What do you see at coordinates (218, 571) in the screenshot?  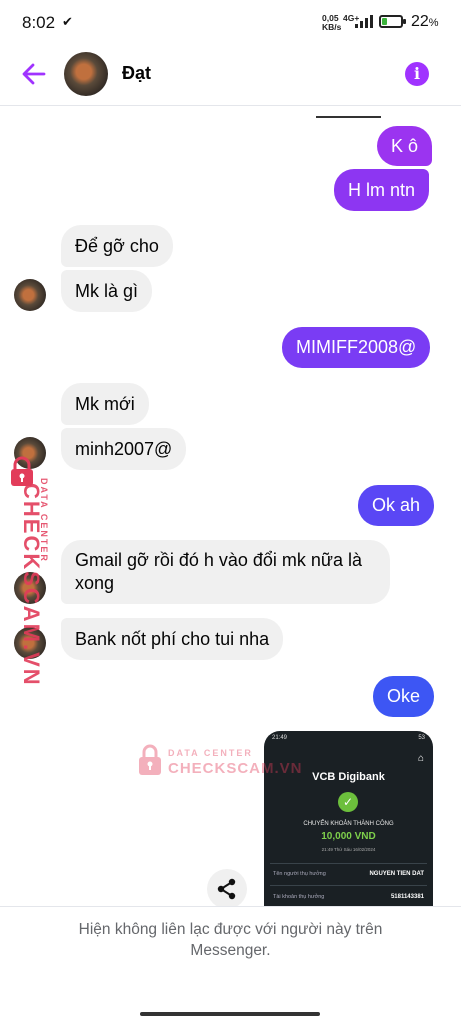 I see `message-text: Gmail gỡ rồi đó h vào đổi mk nữa là xong` at bounding box center [218, 571].